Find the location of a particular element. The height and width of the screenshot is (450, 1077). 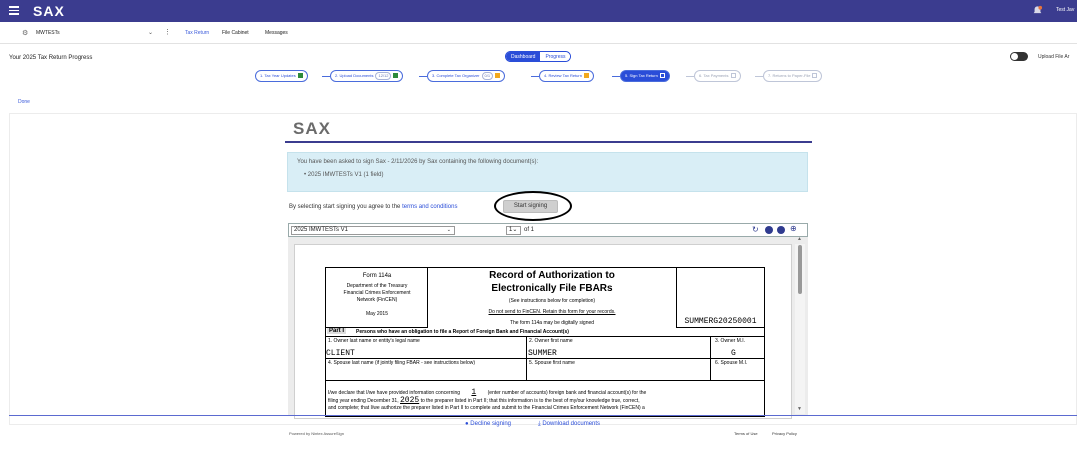

page-select: 1⌄ is located at coordinates (513, 230).